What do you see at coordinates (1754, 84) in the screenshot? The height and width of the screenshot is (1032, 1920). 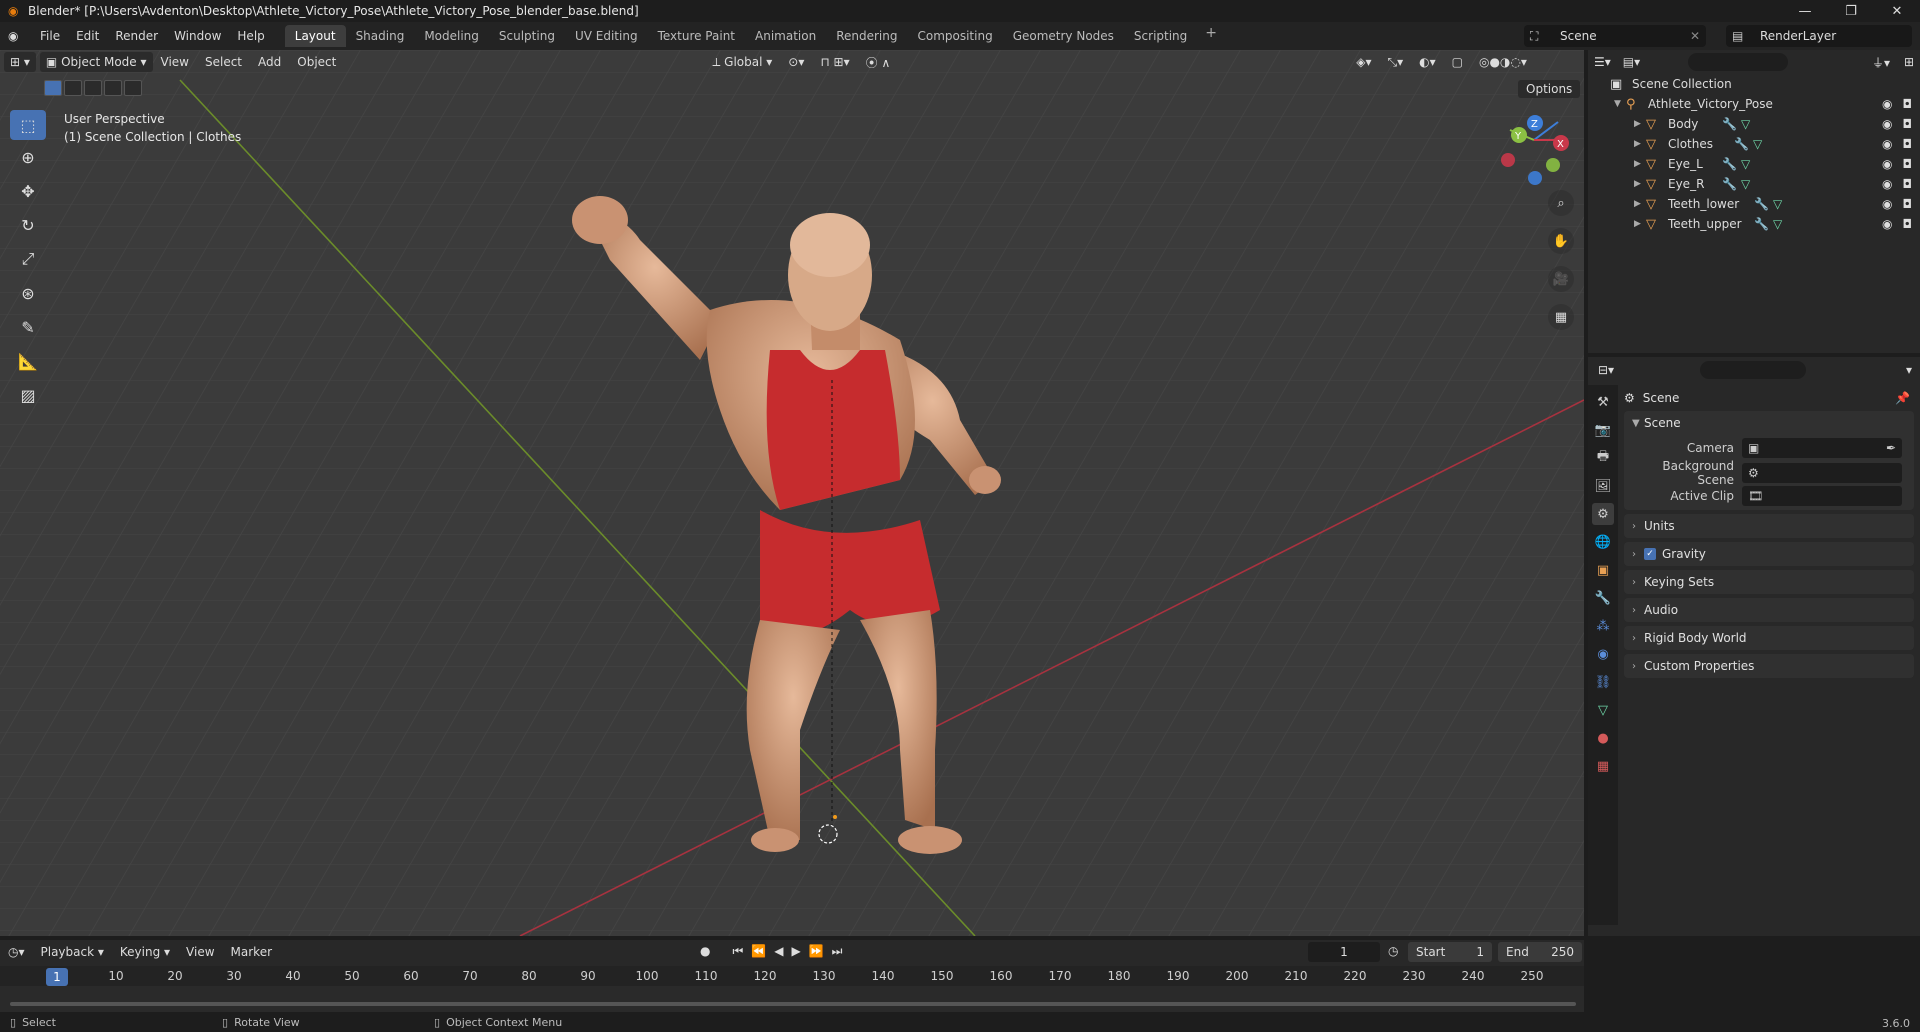 I see `scene-collection-row: ▣ Scene Collection` at bounding box center [1754, 84].